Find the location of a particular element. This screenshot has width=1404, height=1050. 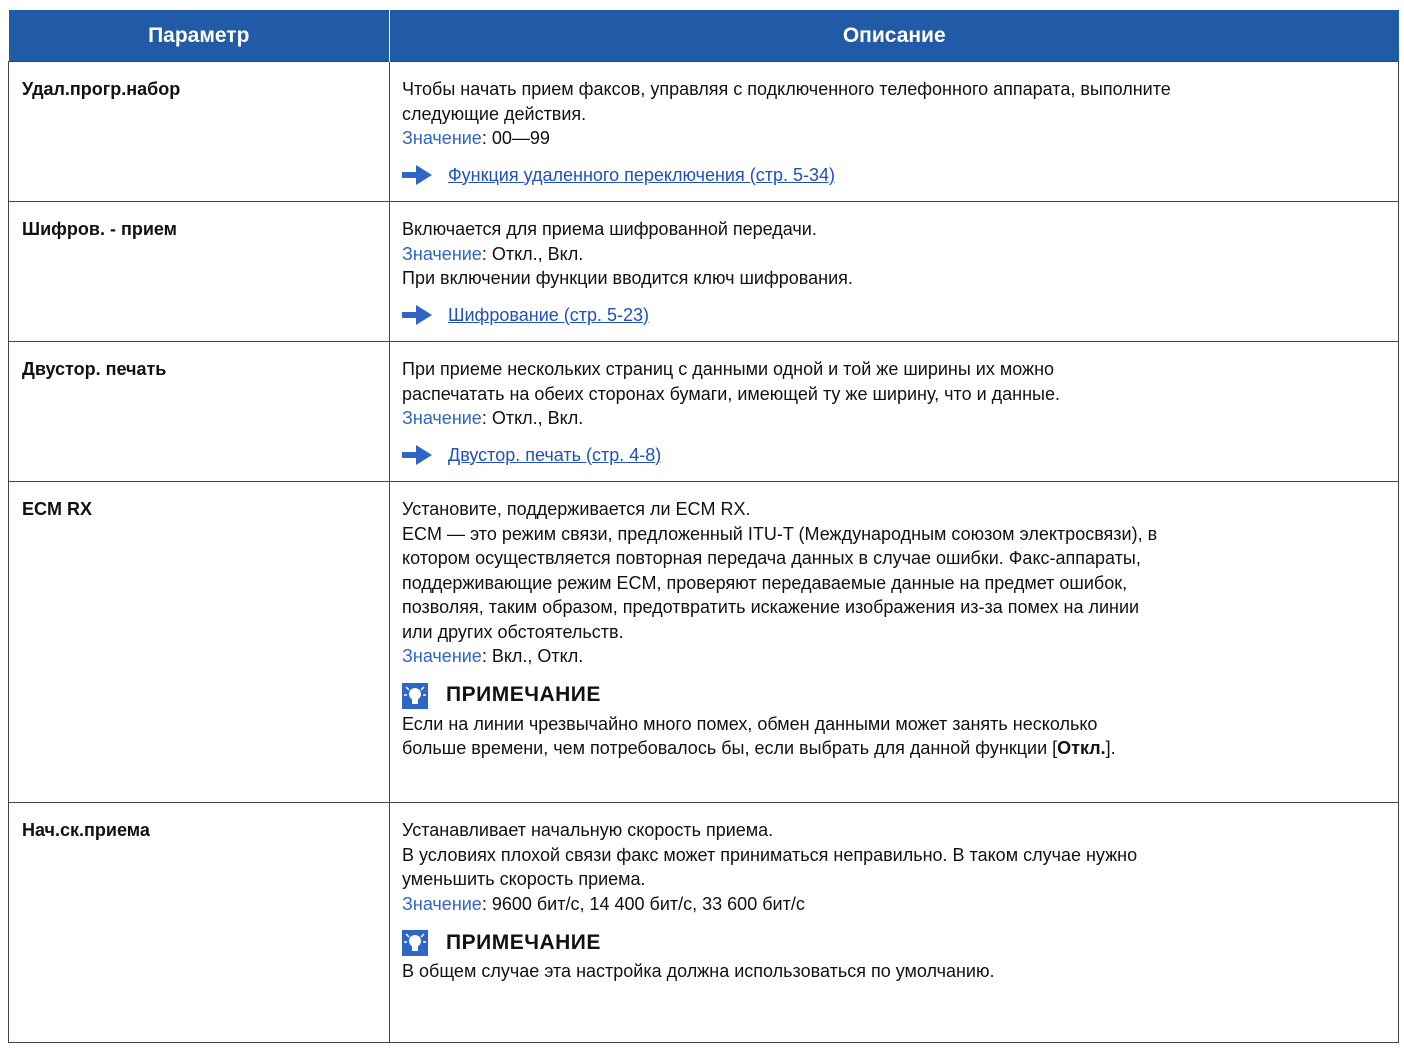

reference-link: Шифрование (стр. 5-23) is located at coordinates (548, 315).